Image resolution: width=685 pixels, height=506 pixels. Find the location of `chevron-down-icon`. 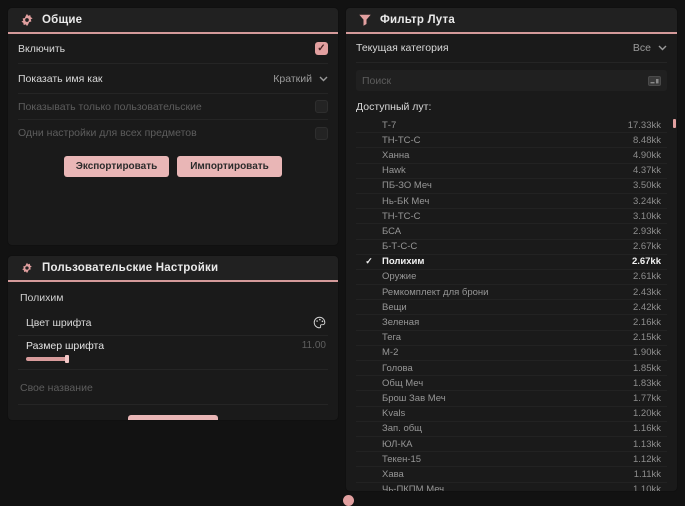

chevron-down-icon is located at coordinates (662, 48).